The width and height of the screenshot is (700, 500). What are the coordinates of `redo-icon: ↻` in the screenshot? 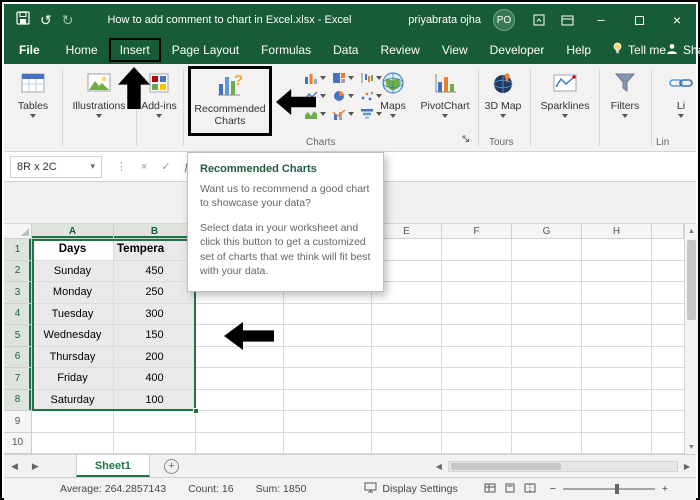 It's located at (68, 20).